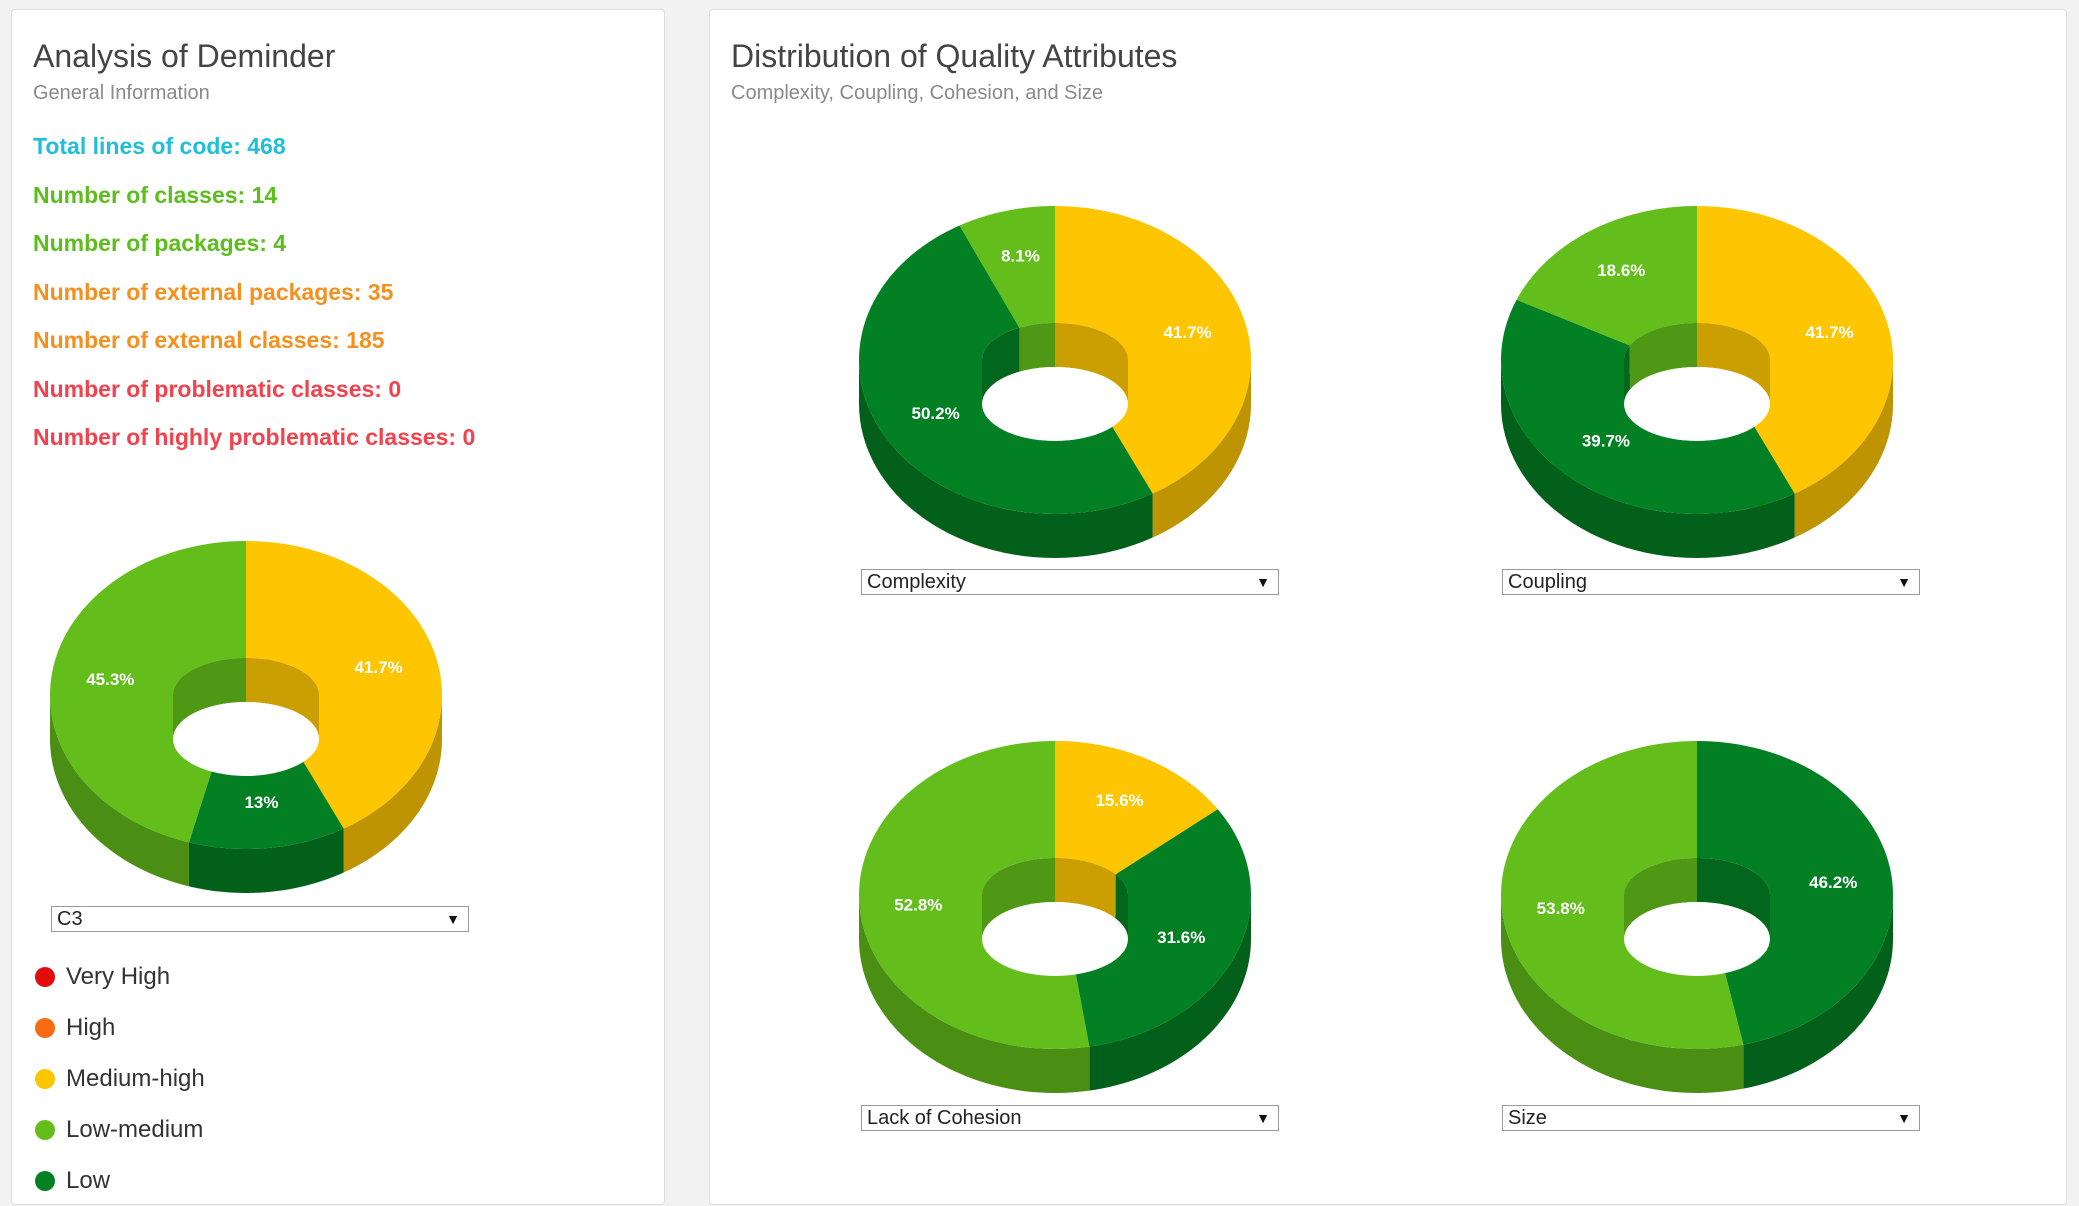  I want to click on slice-label-low-medium: 52.8%, so click(918, 904).